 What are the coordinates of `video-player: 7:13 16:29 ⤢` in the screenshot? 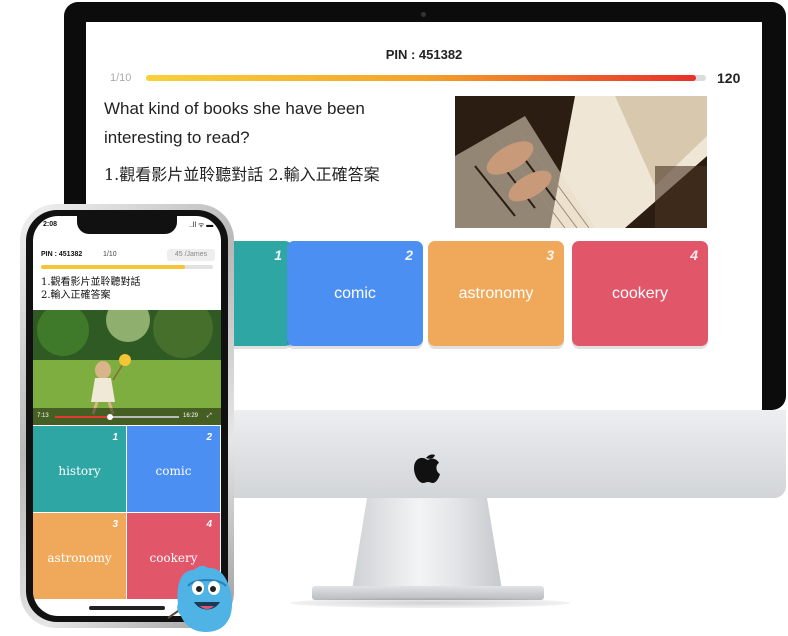 It's located at (127, 367).